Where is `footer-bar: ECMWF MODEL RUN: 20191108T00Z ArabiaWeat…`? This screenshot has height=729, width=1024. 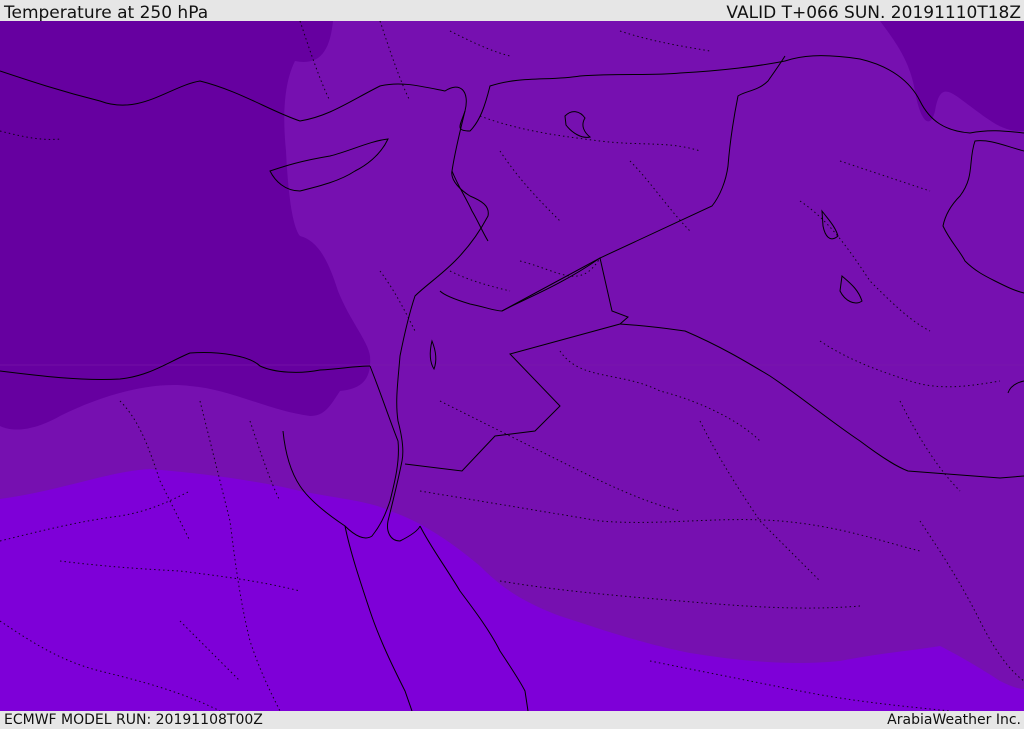 footer-bar: ECMWF MODEL RUN: 20191108T00Z ArabiaWeat… is located at coordinates (512, 720).